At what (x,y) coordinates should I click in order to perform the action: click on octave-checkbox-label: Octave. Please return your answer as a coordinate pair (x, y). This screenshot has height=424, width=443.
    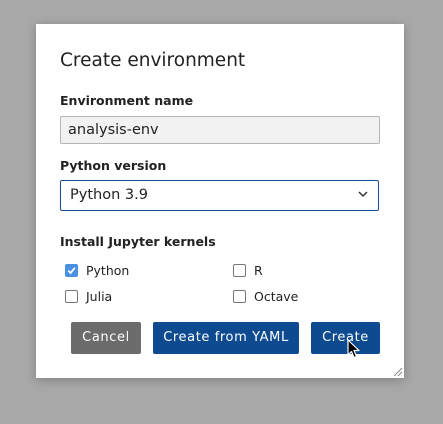
    Looking at the image, I should click on (276, 296).